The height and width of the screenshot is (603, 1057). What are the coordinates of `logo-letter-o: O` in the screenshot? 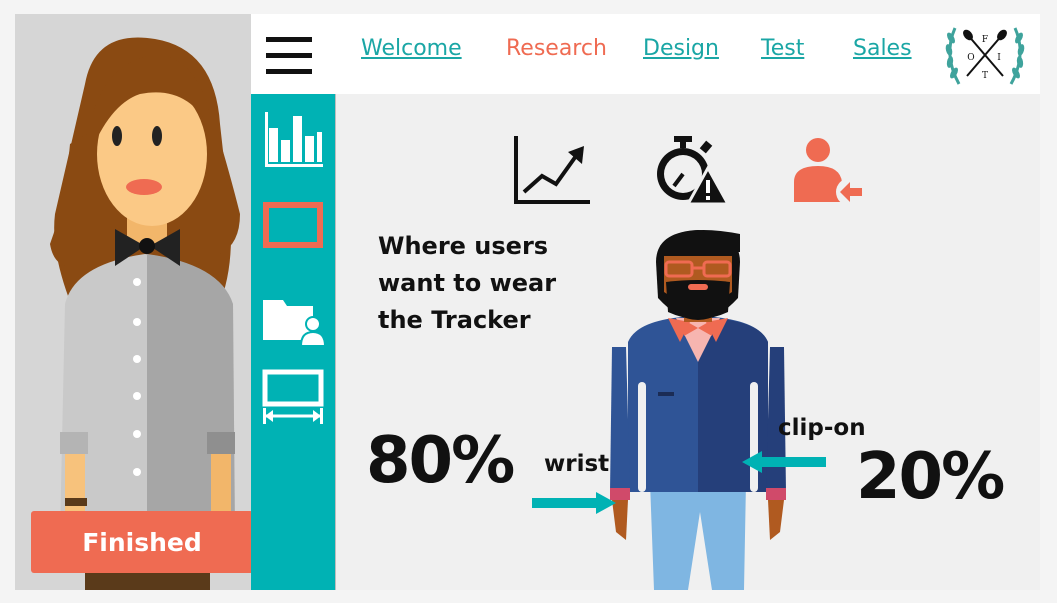 It's located at (970, 58).